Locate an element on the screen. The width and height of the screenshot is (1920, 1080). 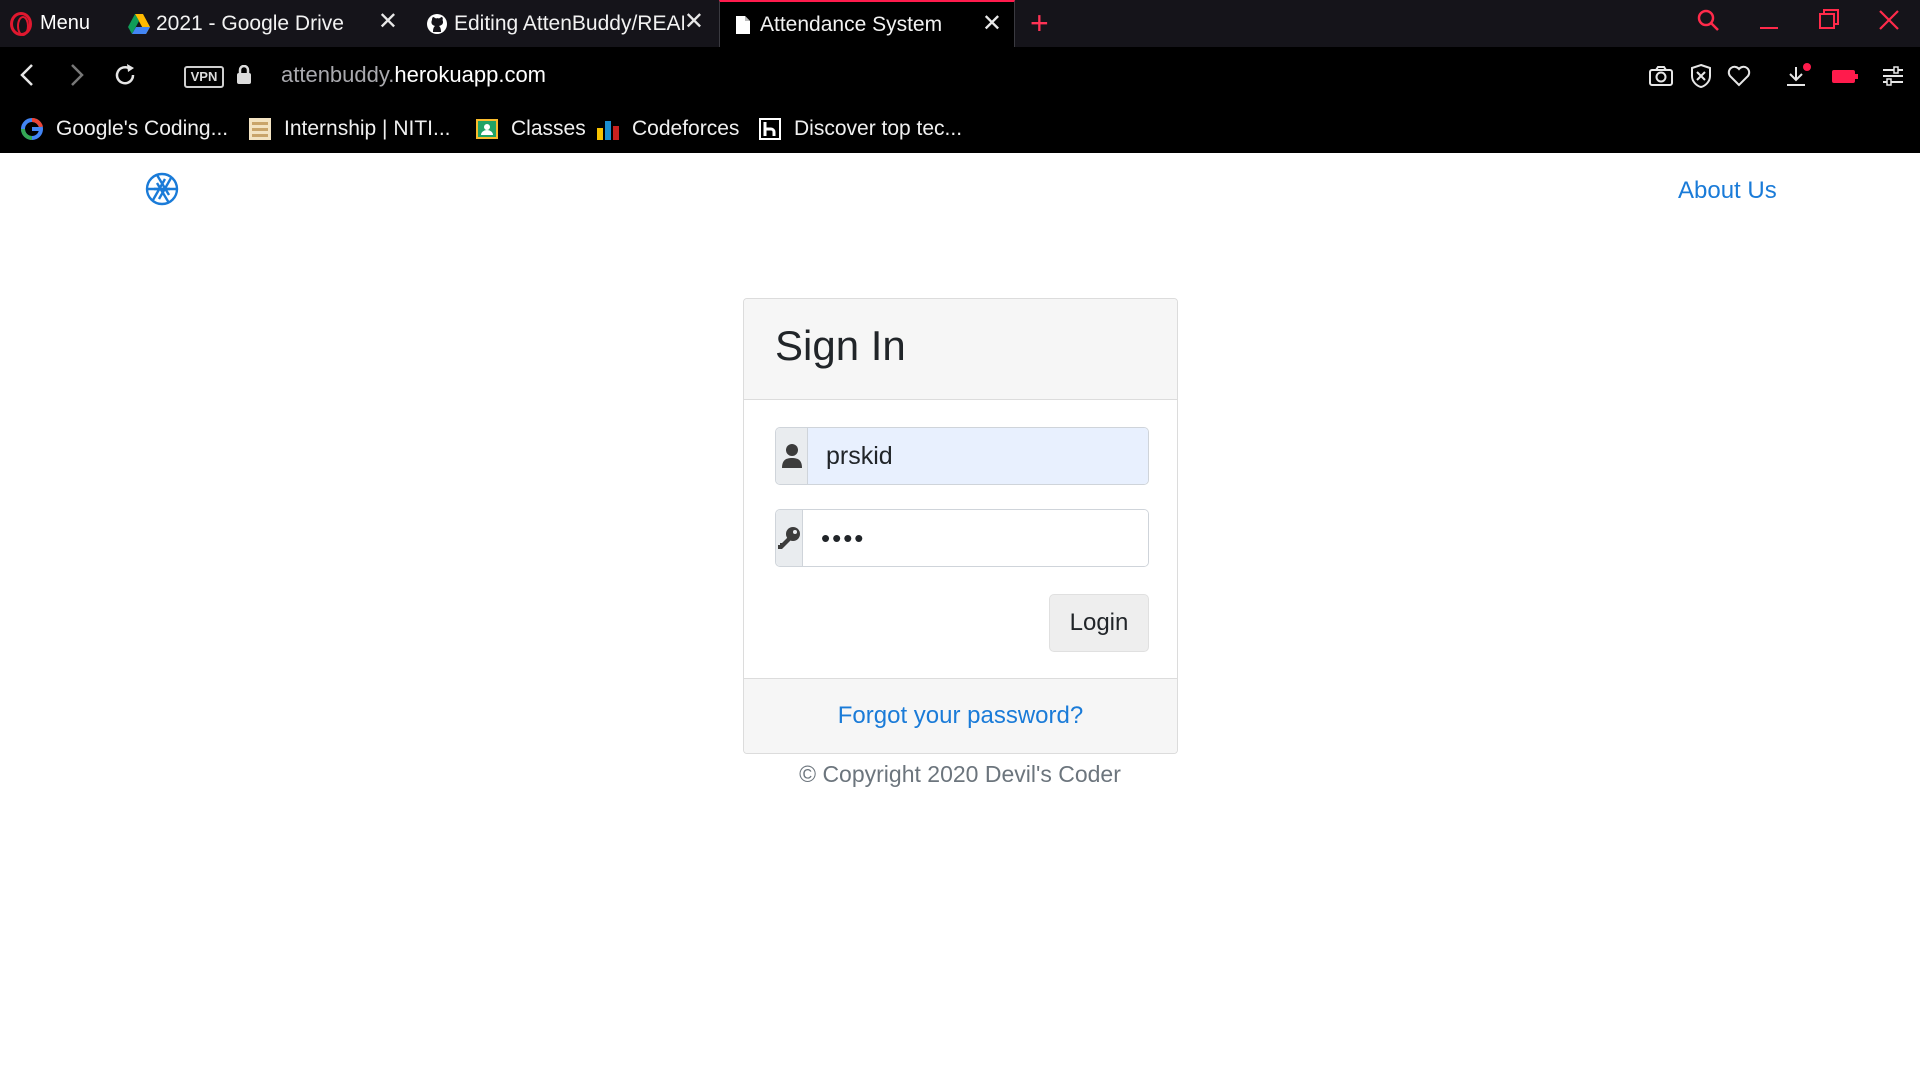
easy-setup-icon is located at coordinates (1893, 76).